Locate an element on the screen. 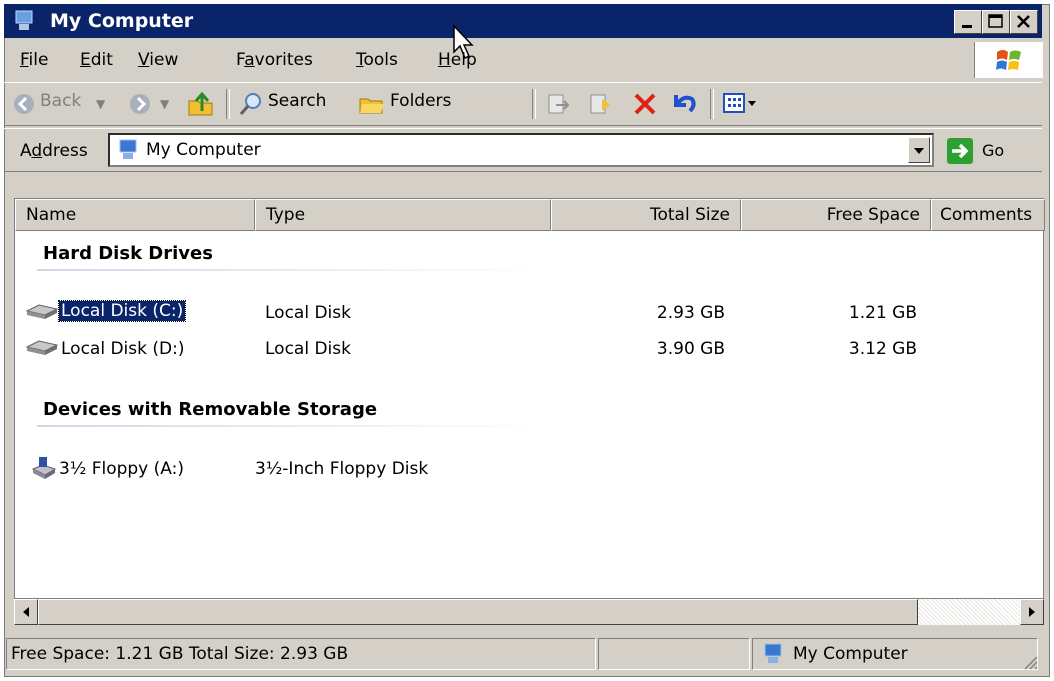 The width and height of the screenshot is (1054, 681). column-header-total-size: Total Size is located at coordinates (646, 215).